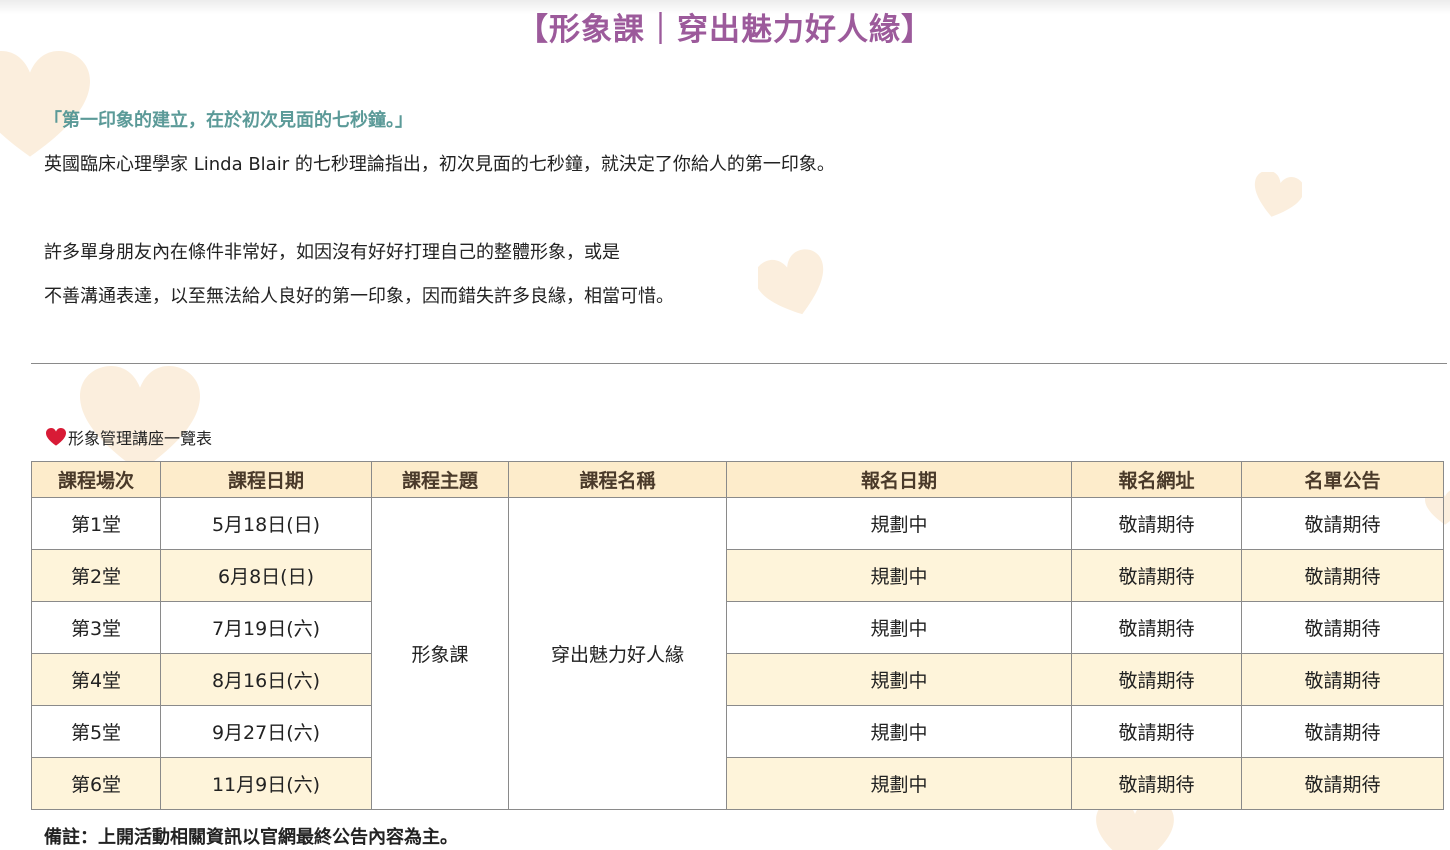  What do you see at coordinates (96, 783) in the screenshot?
I see `cell-session: 第6堂` at bounding box center [96, 783].